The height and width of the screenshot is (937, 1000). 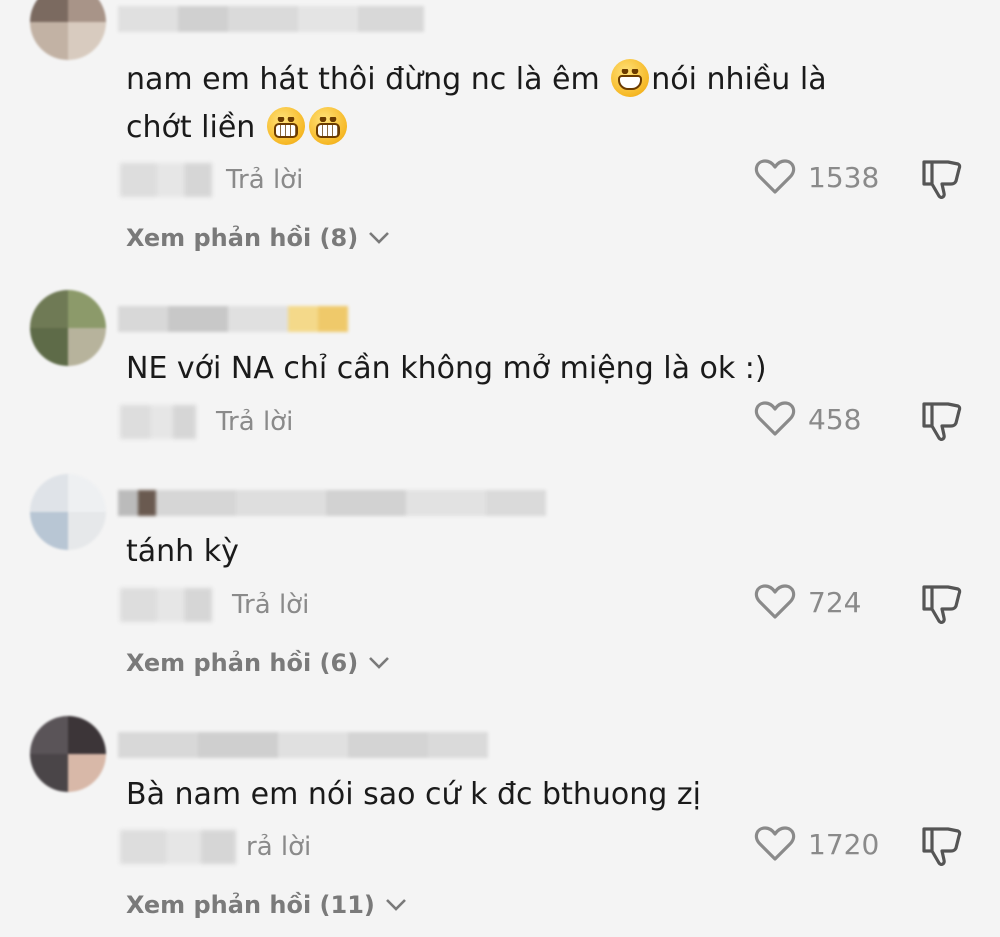 I want to click on like-count: 1720, so click(x=844, y=844).